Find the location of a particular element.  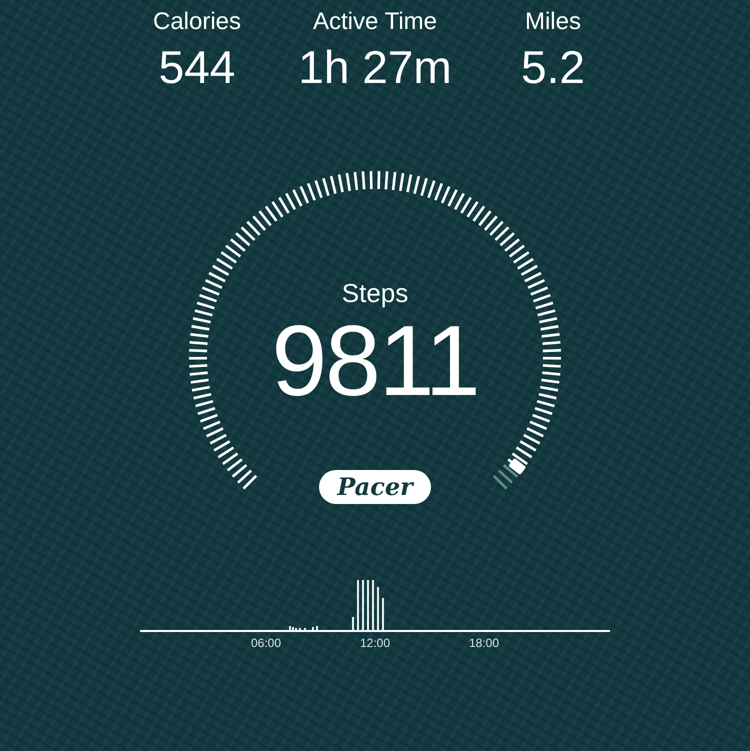

stat-value: 544 is located at coordinates (197, 67).